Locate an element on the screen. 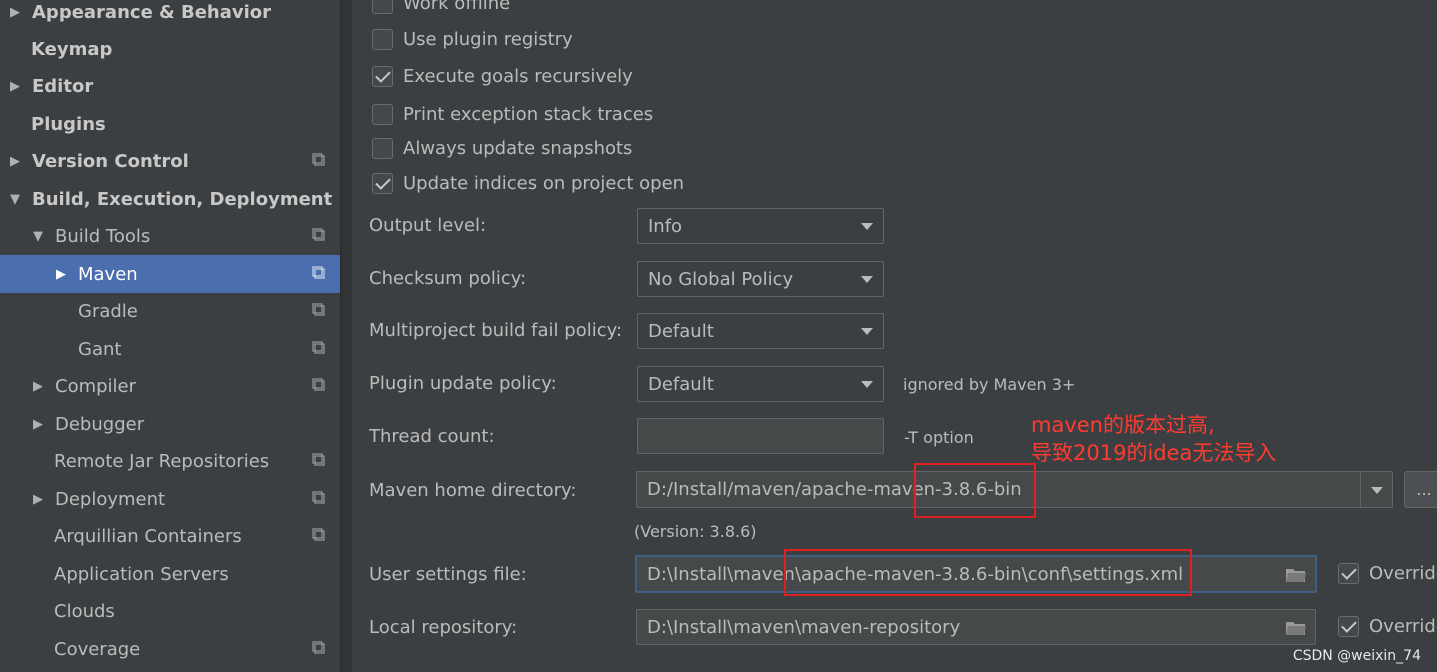  print-exception-stack-traces-checkbox is located at coordinates (382, 114).